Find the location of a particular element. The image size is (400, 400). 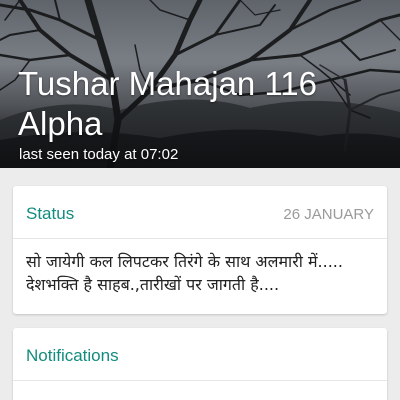

notifications-card-header: Notifications is located at coordinates (200, 354).